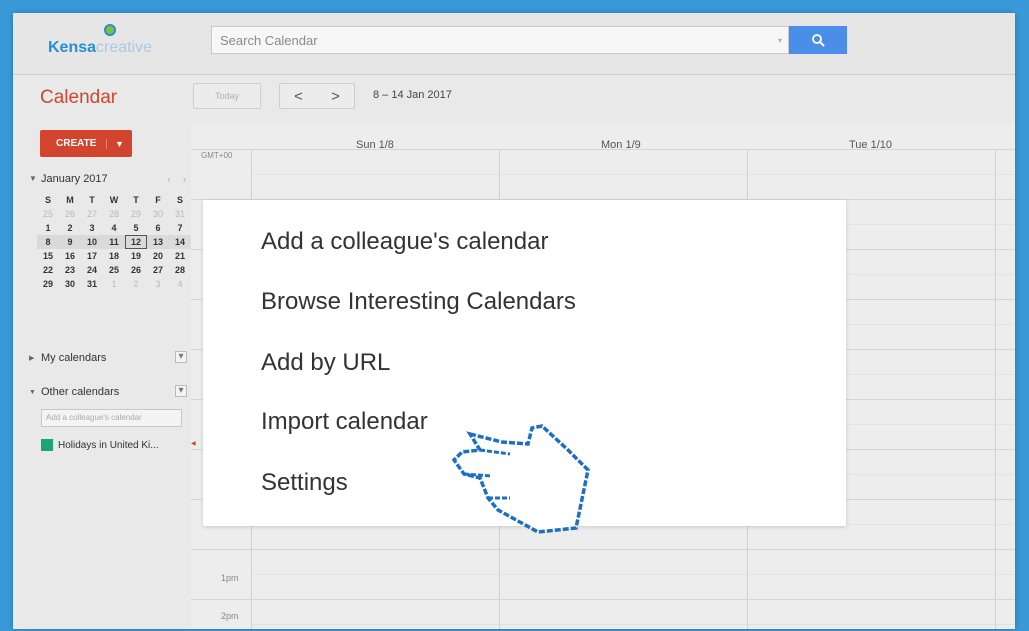 Image resolution: width=1029 pixels, height=631 pixels. I want to click on mini-calendar-day: 18, so click(114, 256).